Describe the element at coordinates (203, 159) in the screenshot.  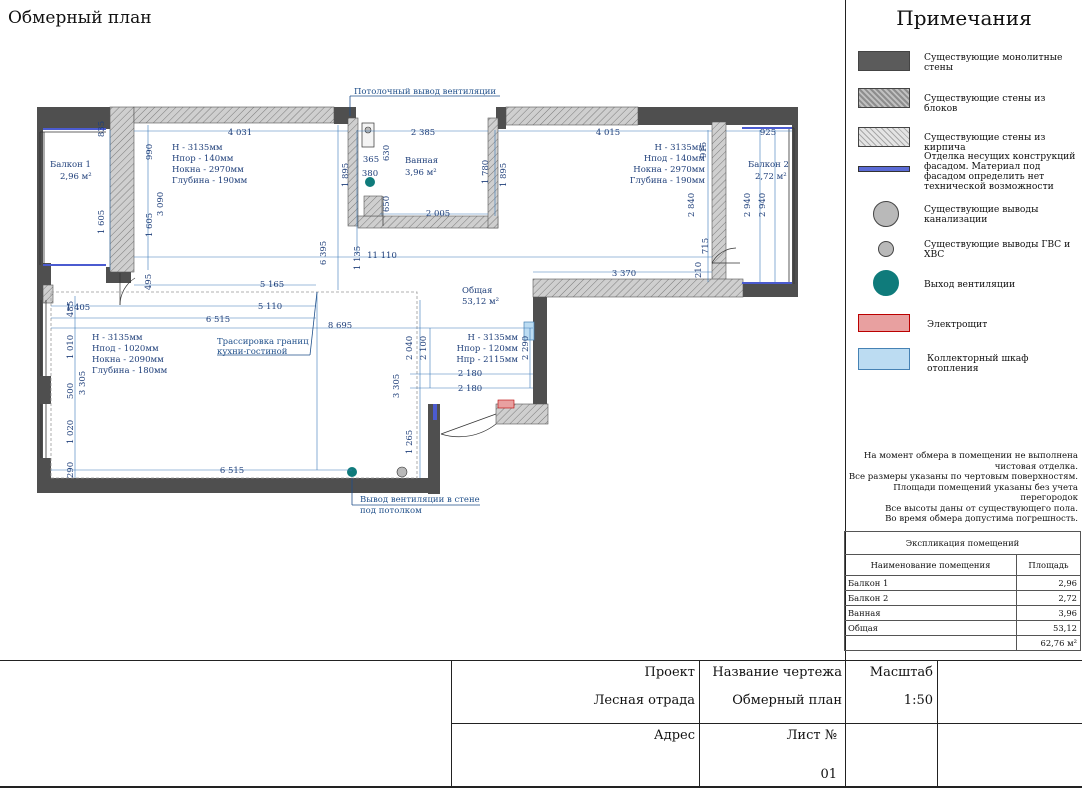
I see `room1-height-1: Hпор - 140мм` at that location.